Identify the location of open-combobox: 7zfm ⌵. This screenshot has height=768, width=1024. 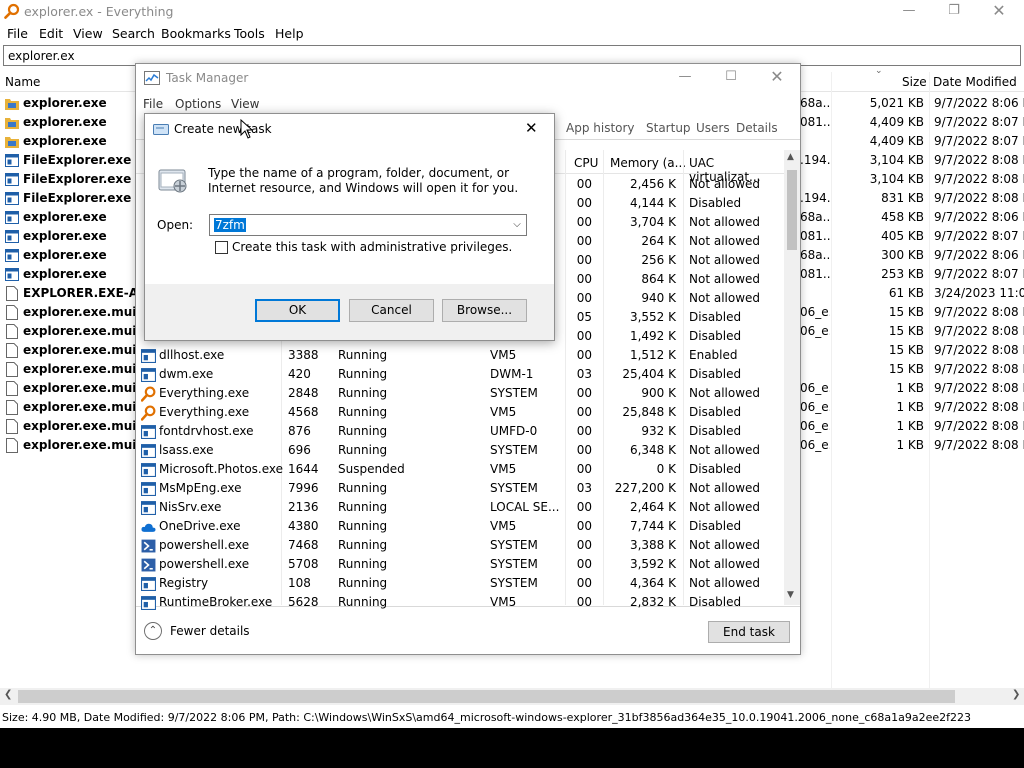
(368, 225).